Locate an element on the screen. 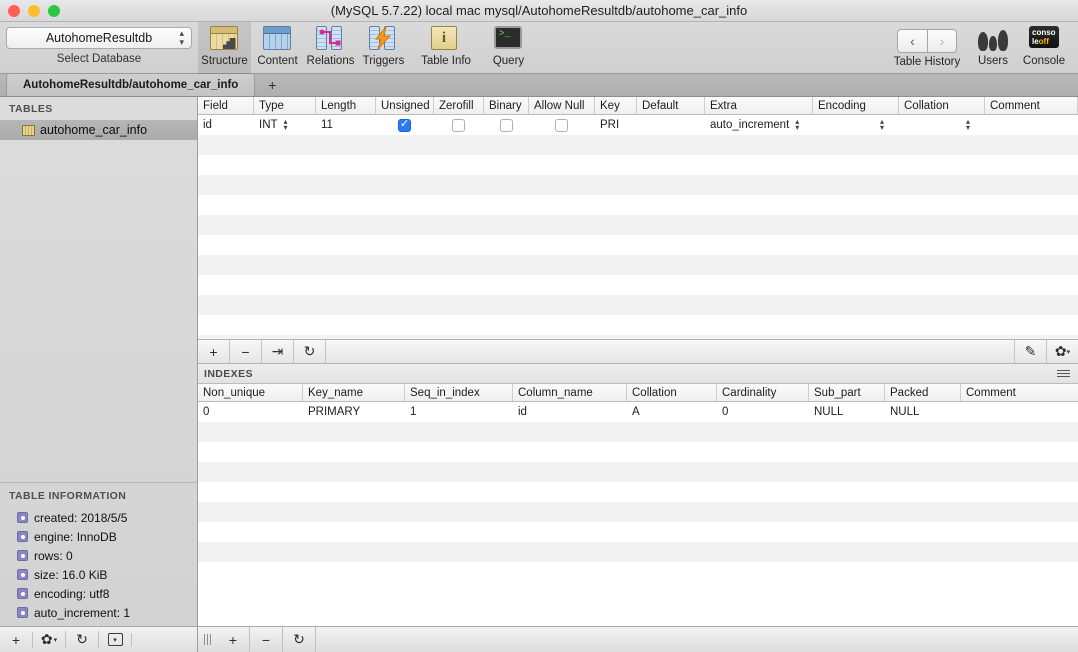 Image resolution: width=1078 pixels, height=652 pixels. column-header-unsigned: Unsigned is located at coordinates (405, 105).